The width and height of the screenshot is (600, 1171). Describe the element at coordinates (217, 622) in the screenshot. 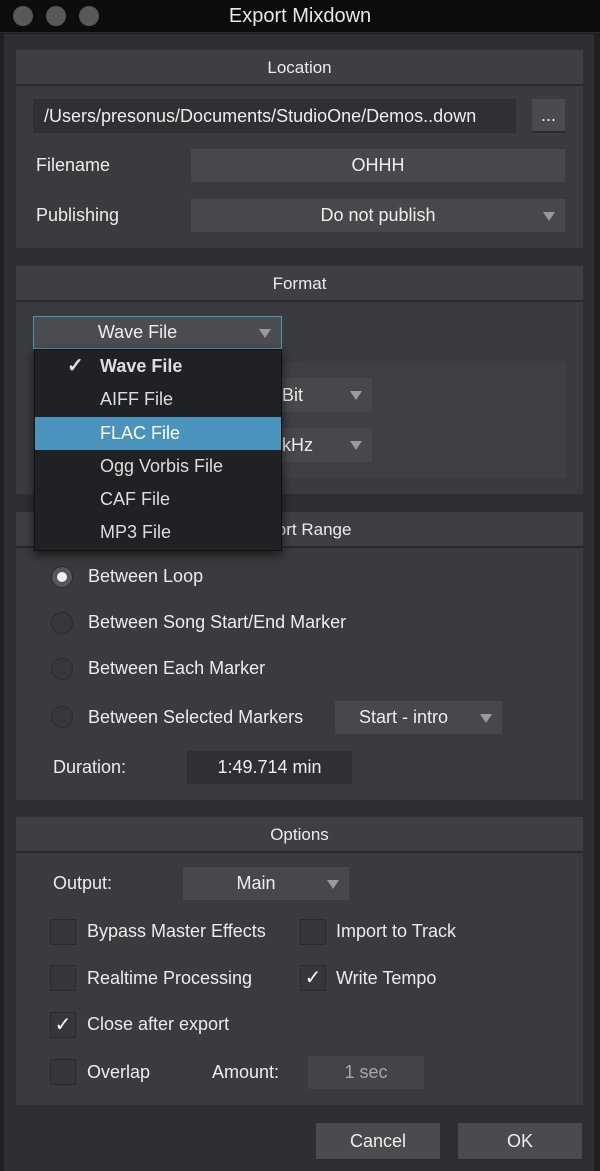

I see `radio-label: Between Song Start/End Marker` at that location.